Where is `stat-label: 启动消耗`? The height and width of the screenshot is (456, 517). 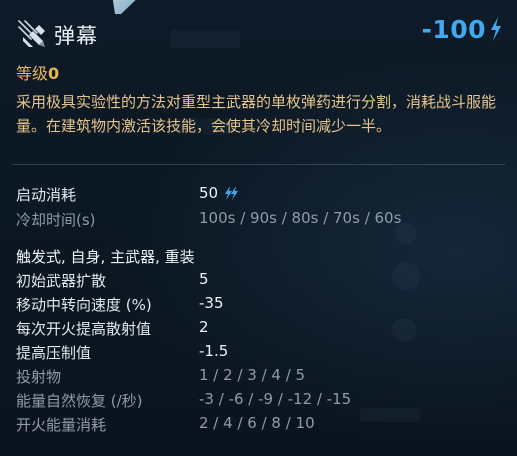 stat-label: 启动消耗 is located at coordinates (46, 195).